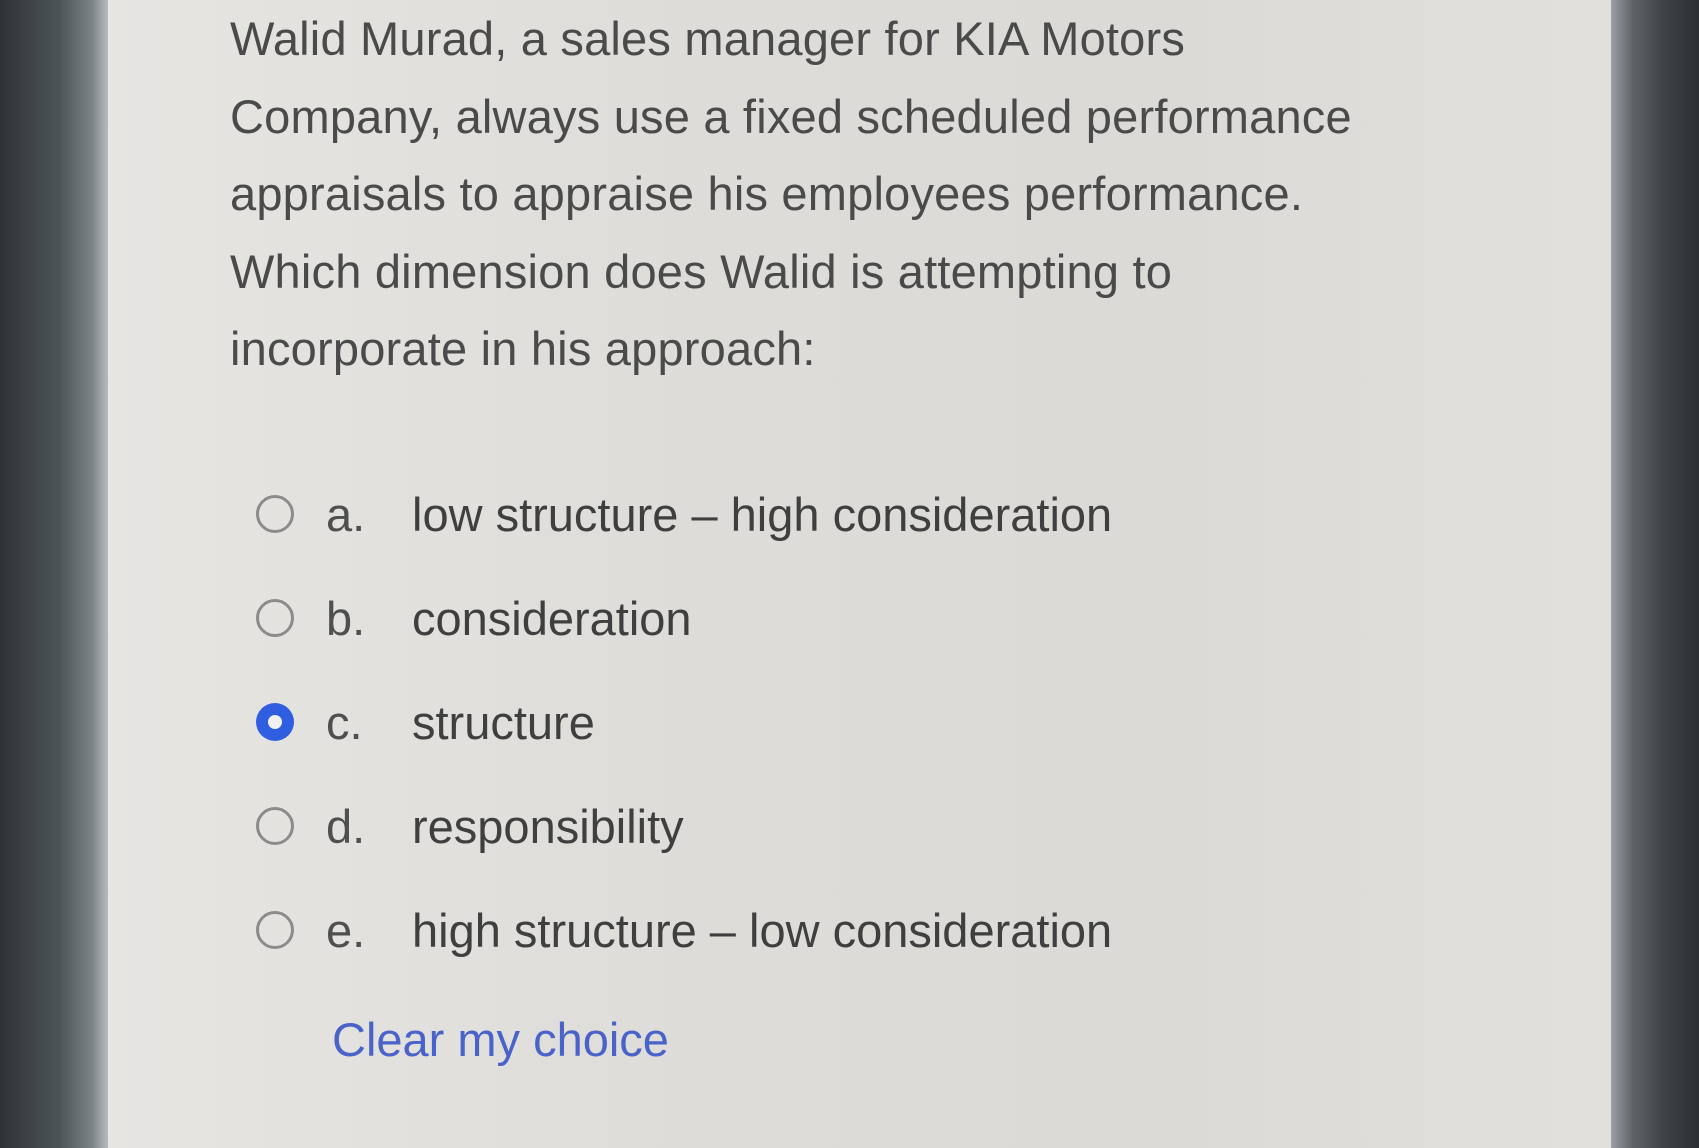 Image resolution: width=1699 pixels, height=1148 pixels. I want to click on answer-label: consideration, so click(552, 618).